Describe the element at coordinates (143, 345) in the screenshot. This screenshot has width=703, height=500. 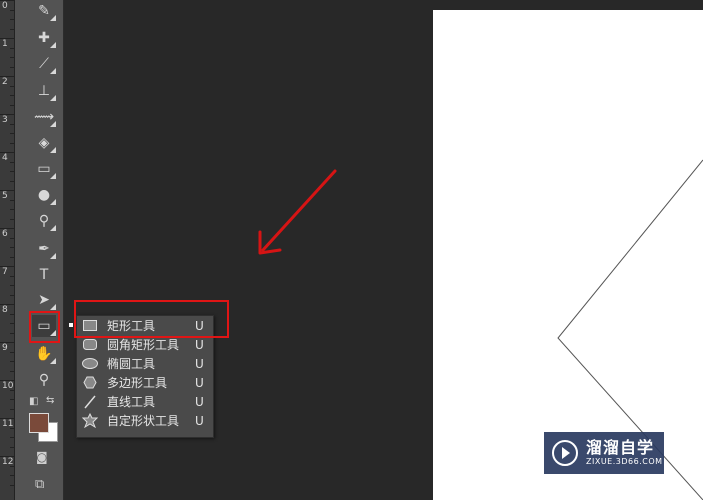
I see `menu-item-label: 圆角矩形工具` at that location.